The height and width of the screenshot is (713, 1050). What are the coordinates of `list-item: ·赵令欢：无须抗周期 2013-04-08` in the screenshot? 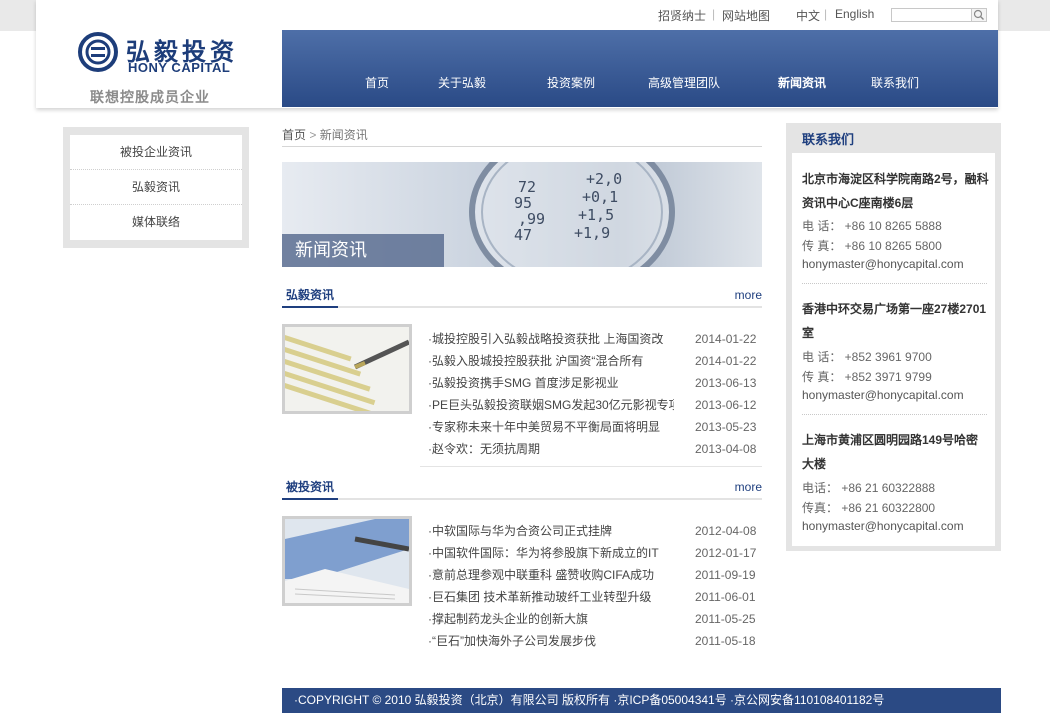 It's located at (595, 449).